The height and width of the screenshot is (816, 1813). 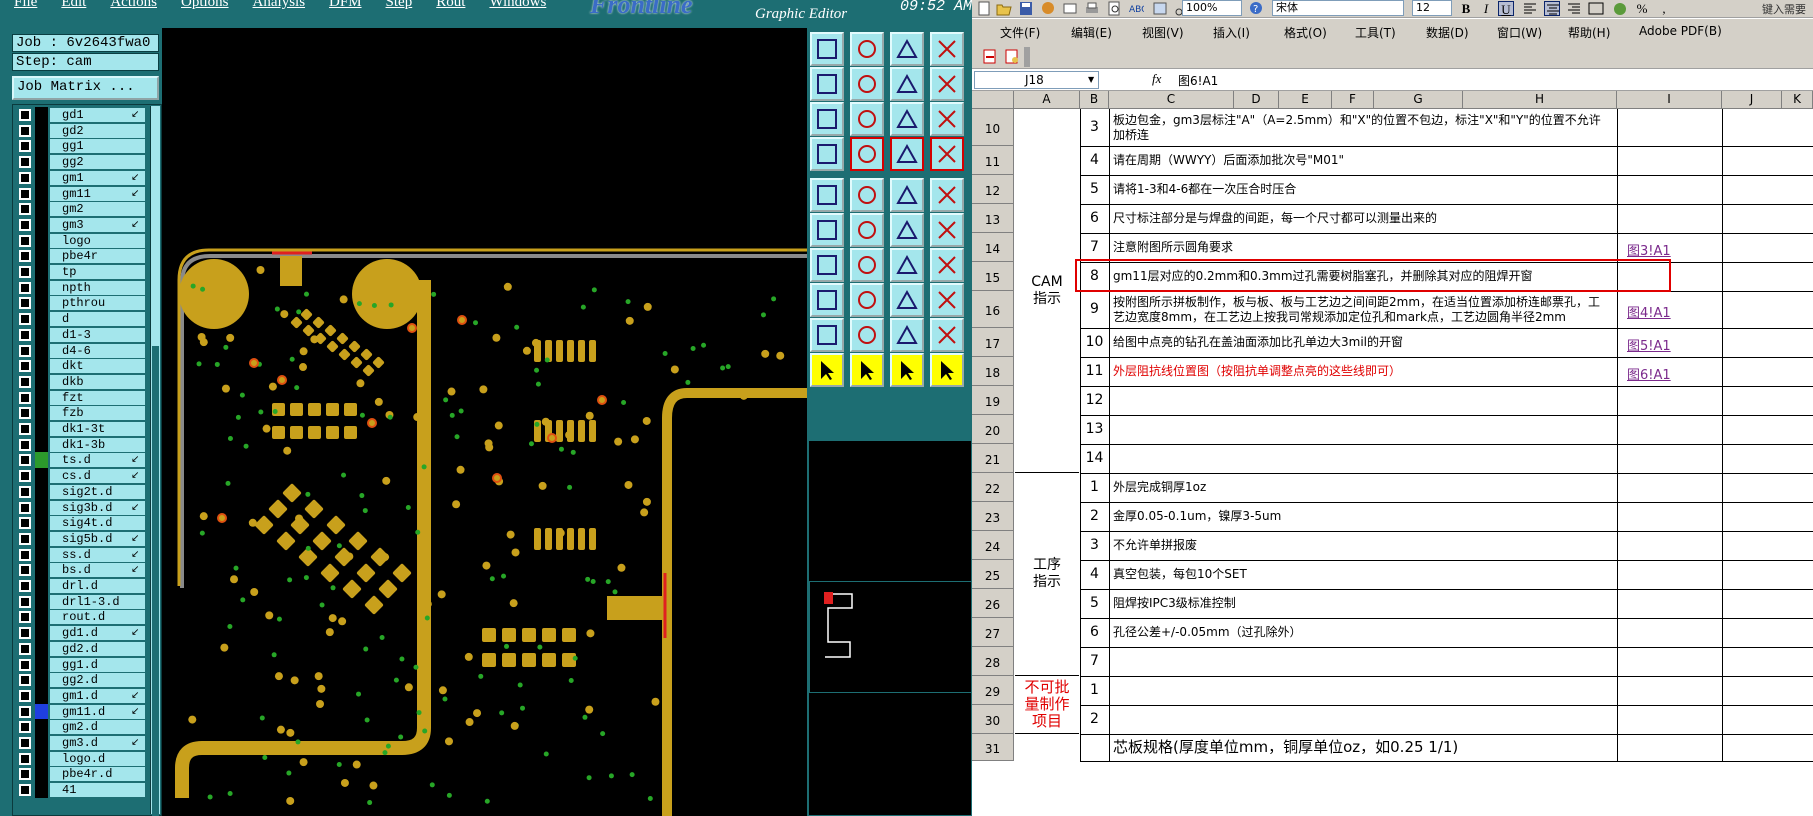 What do you see at coordinates (1047, 574) in the screenshot?
I see `section-label-process: 工序 指示` at bounding box center [1047, 574].